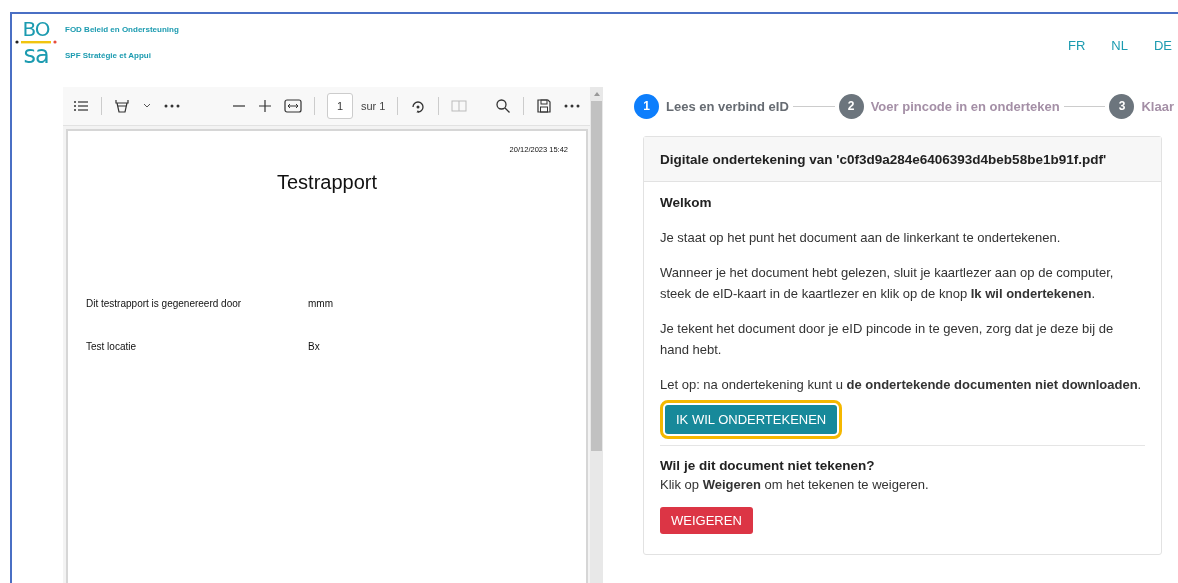 The height and width of the screenshot is (583, 1178). What do you see at coordinates (36, 55) in the screenshot?
I see `logo-letters: sa` at bounding box center [36, 55].